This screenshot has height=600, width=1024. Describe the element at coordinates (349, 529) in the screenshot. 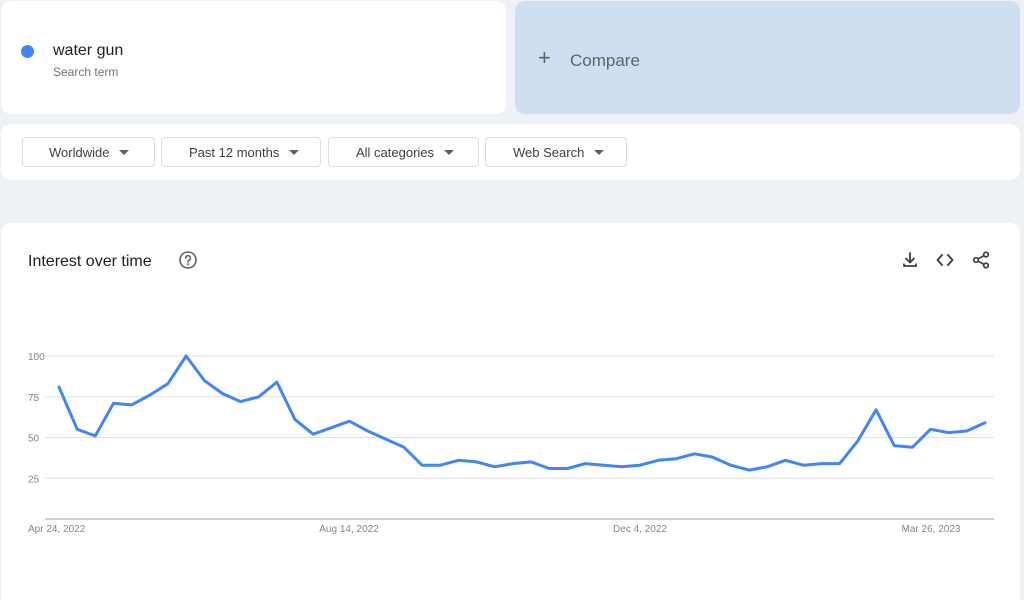

I see `x-tick-label: Aug 14, 2022` at that location.